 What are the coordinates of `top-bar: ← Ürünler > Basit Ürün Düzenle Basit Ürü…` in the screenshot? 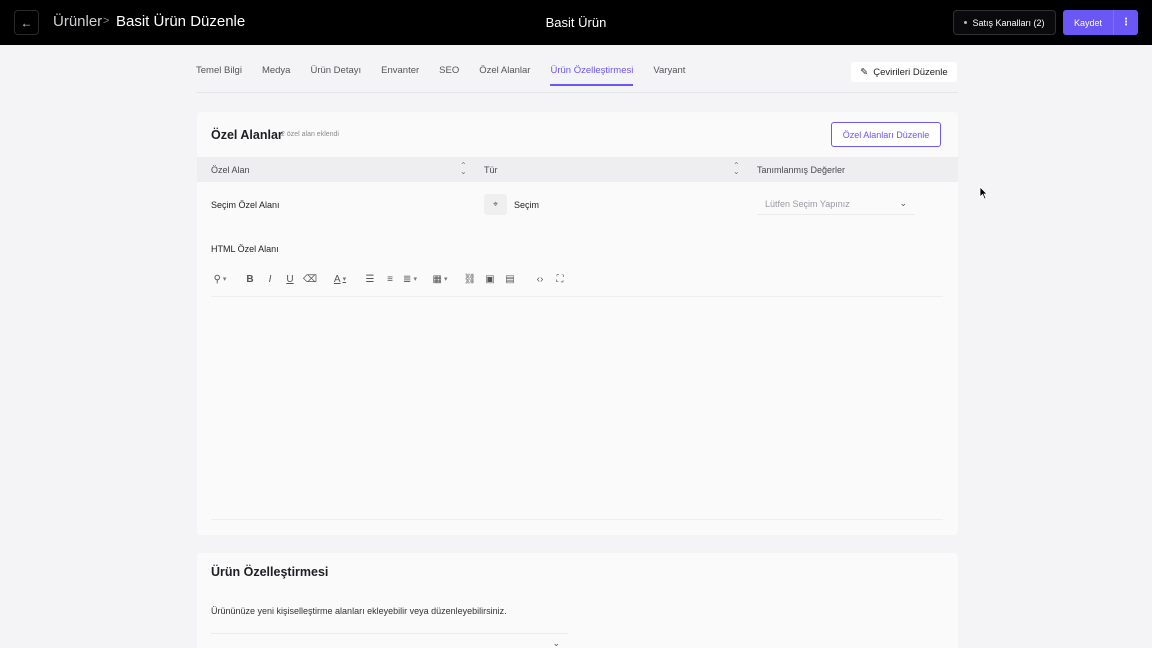 It's located at (576, 22).